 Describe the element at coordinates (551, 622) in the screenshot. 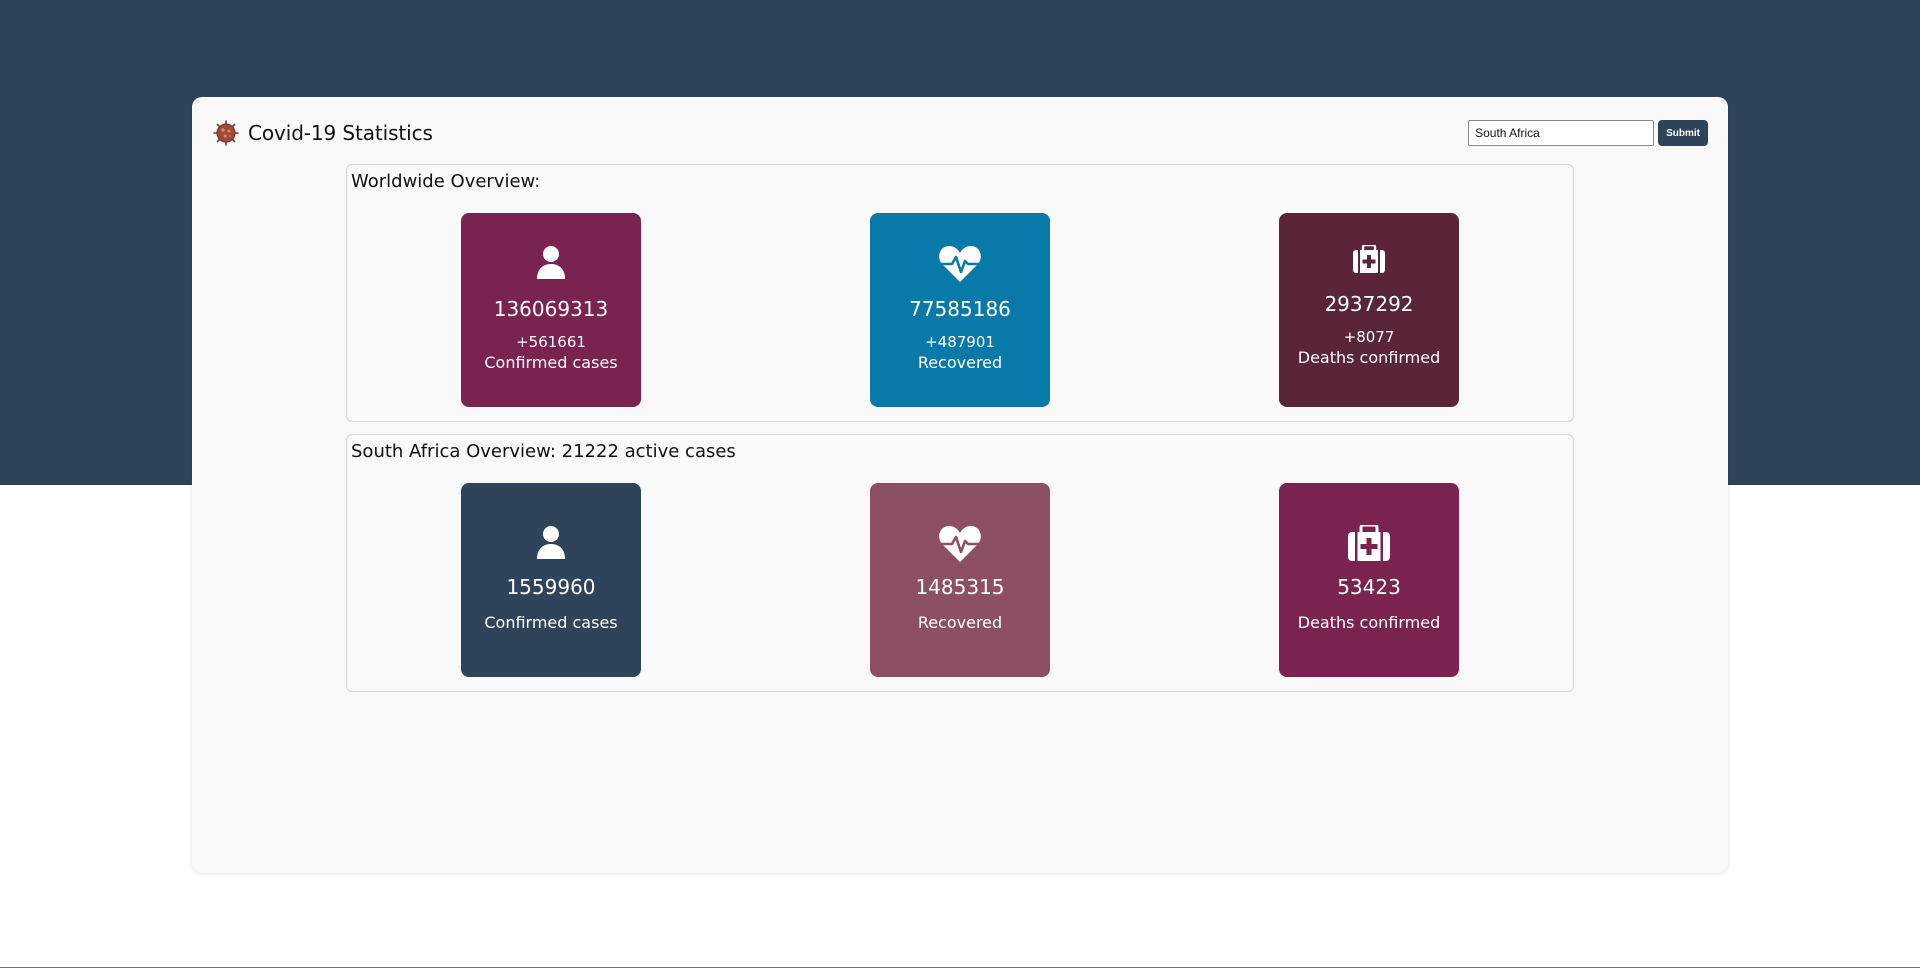

I see `country-confirmed-label: Confirmed cases` at that location.